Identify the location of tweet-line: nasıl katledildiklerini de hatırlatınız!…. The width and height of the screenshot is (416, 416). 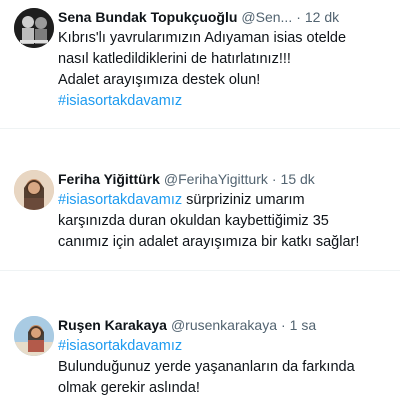
(174, 59).